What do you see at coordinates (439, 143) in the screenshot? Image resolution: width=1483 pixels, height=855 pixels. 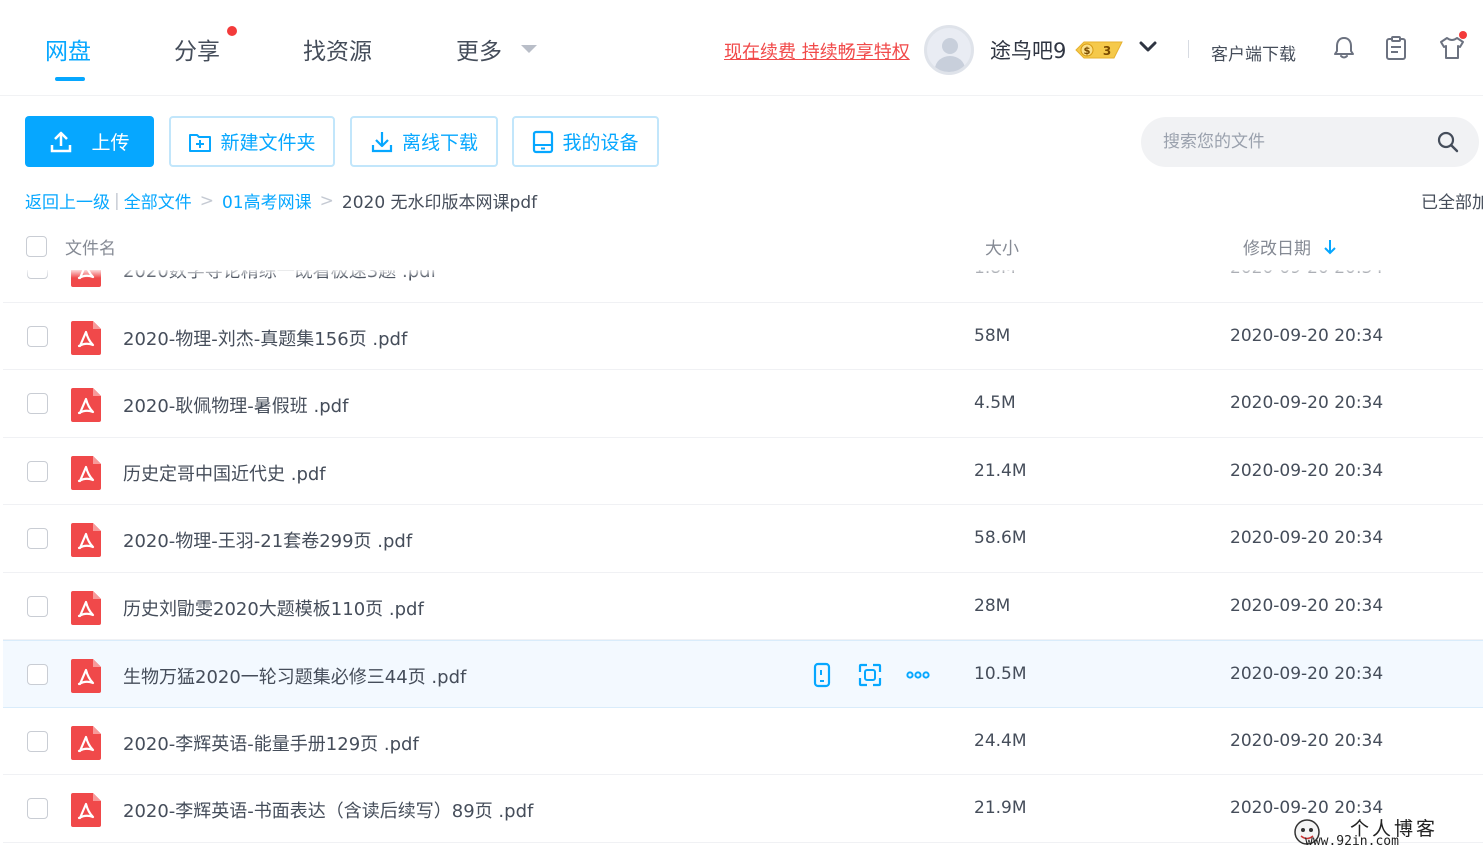 I see `offline-download-label: 离线下载` at bounding box center [439, 143].